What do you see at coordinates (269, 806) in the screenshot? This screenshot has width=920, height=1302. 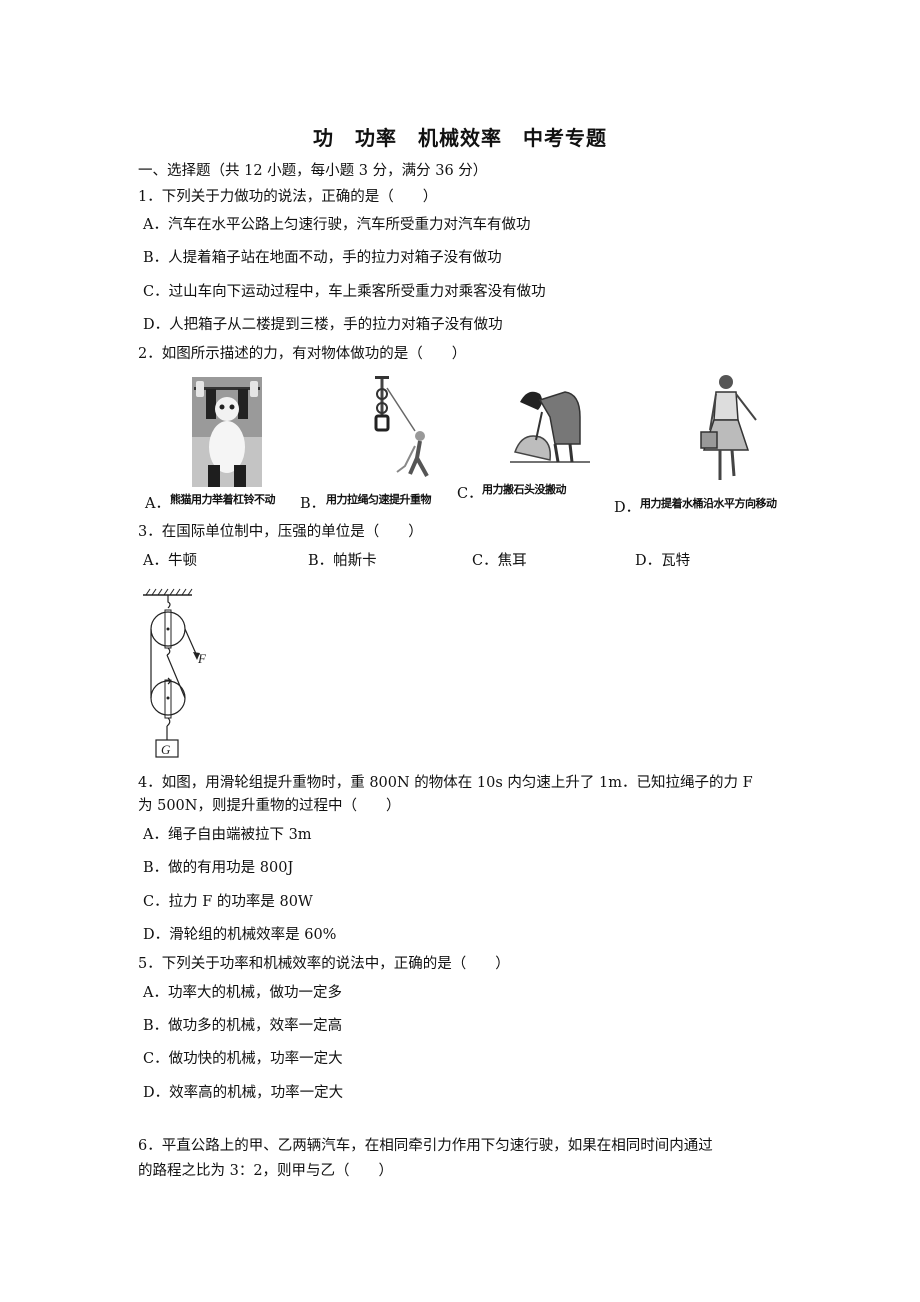 I see `question-stem-line-2: 为 500N，则提升重物的过程中（ ）` at bounding box center [269, 806].